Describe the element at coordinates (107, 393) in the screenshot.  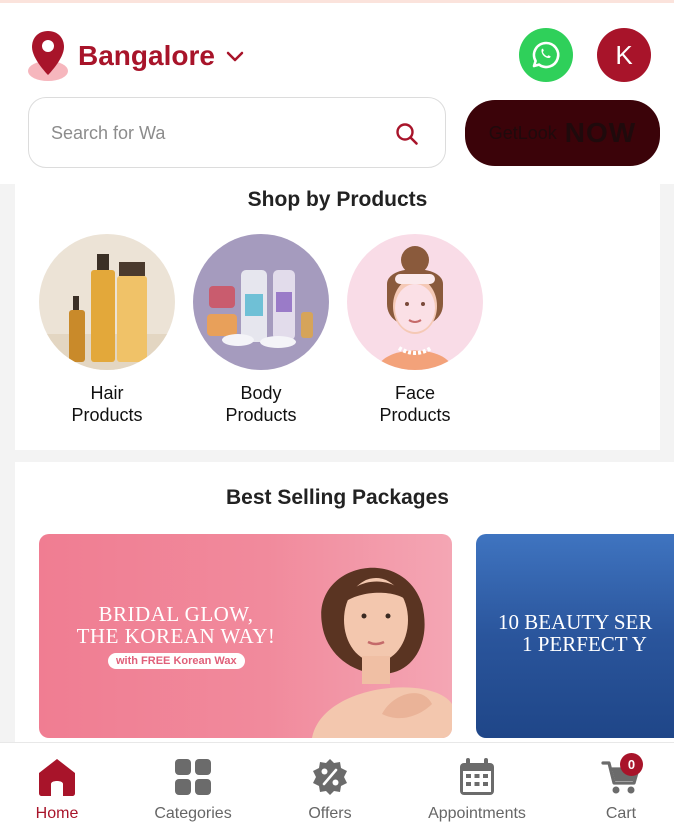
I see `product-label-line1: Hair` at that location.